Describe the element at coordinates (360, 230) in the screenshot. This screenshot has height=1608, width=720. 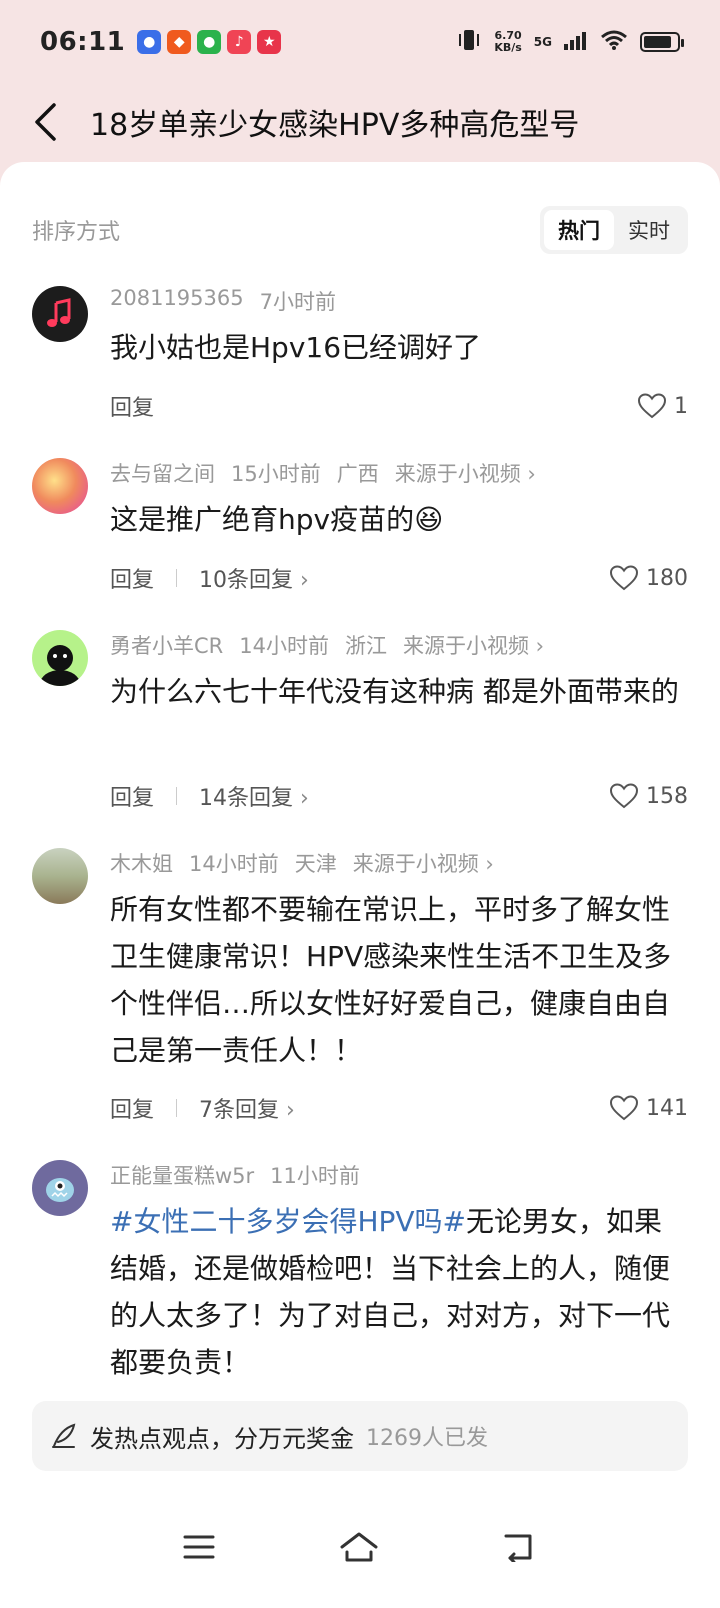
I see `sort-row: 排序方式 热门 实时` at that location.